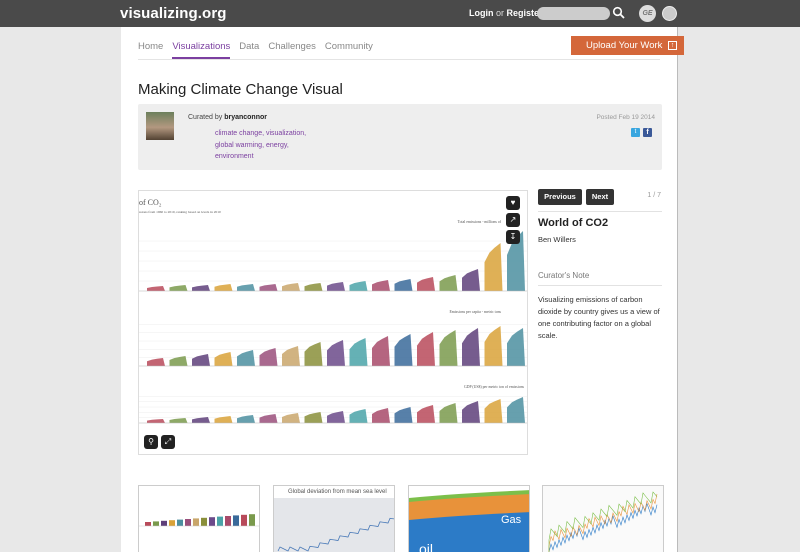  What do you see at coordinates (150, 50) in the screenshot?
I see `nav-home: Home` at bounding box center [150, 50].